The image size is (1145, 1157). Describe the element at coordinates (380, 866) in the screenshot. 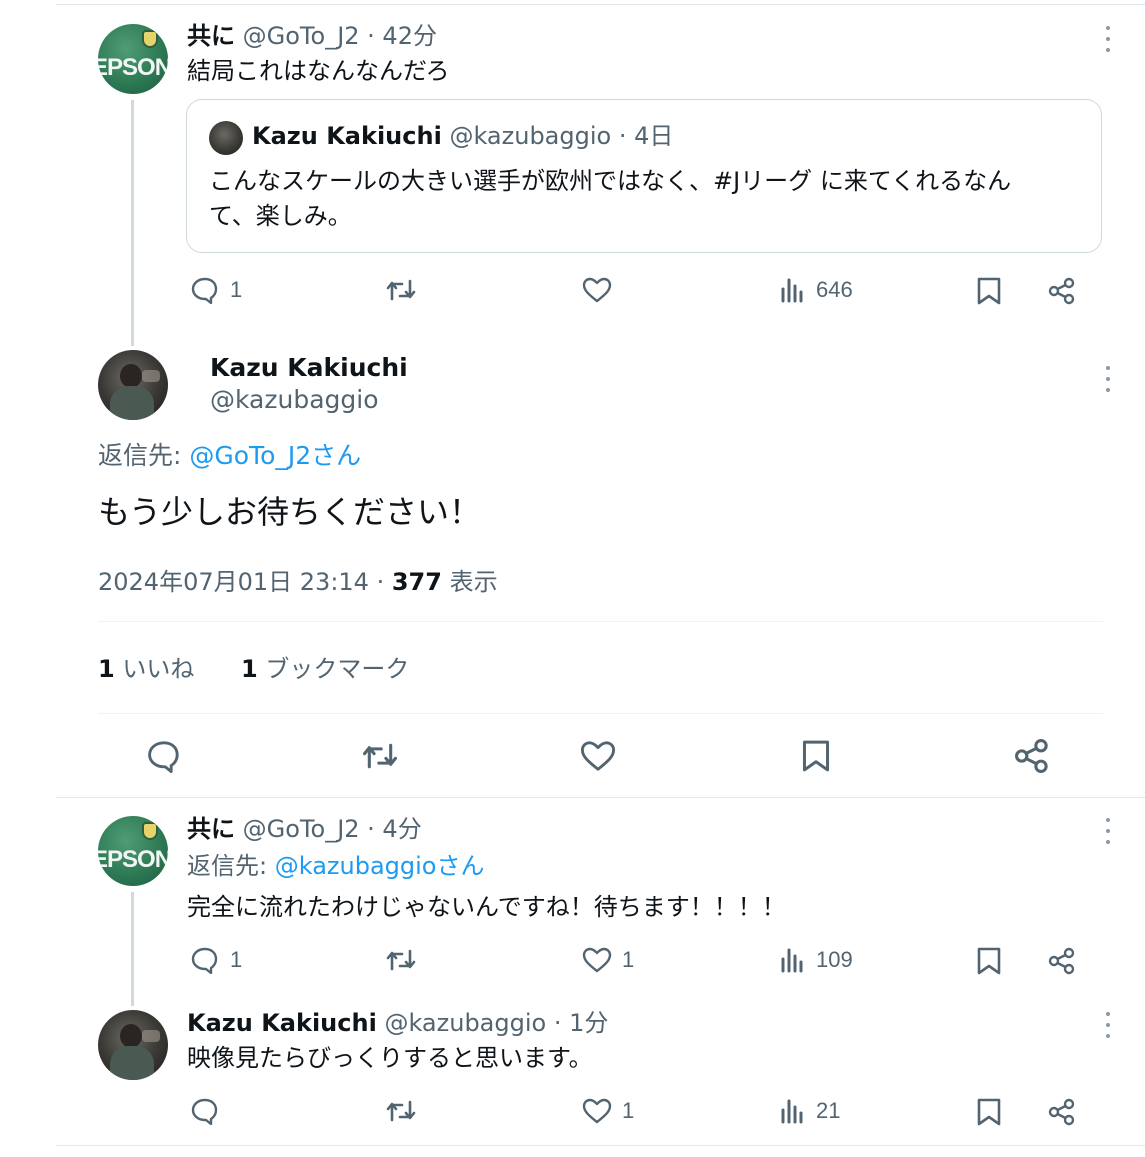

I see `reply-to-link: @kazubaggioさん` at that location.